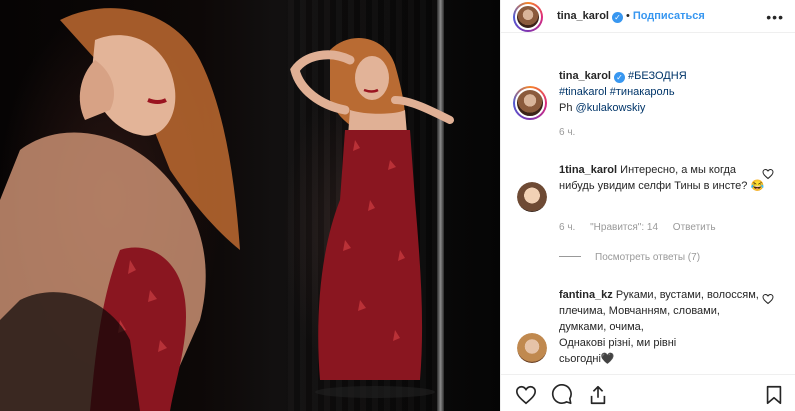 The height and width of the screenshot is (411, 795). What do you see at coordinates (562, 395) in the screenshot?
I see `comment-icon` at bounding box center [562, 395].